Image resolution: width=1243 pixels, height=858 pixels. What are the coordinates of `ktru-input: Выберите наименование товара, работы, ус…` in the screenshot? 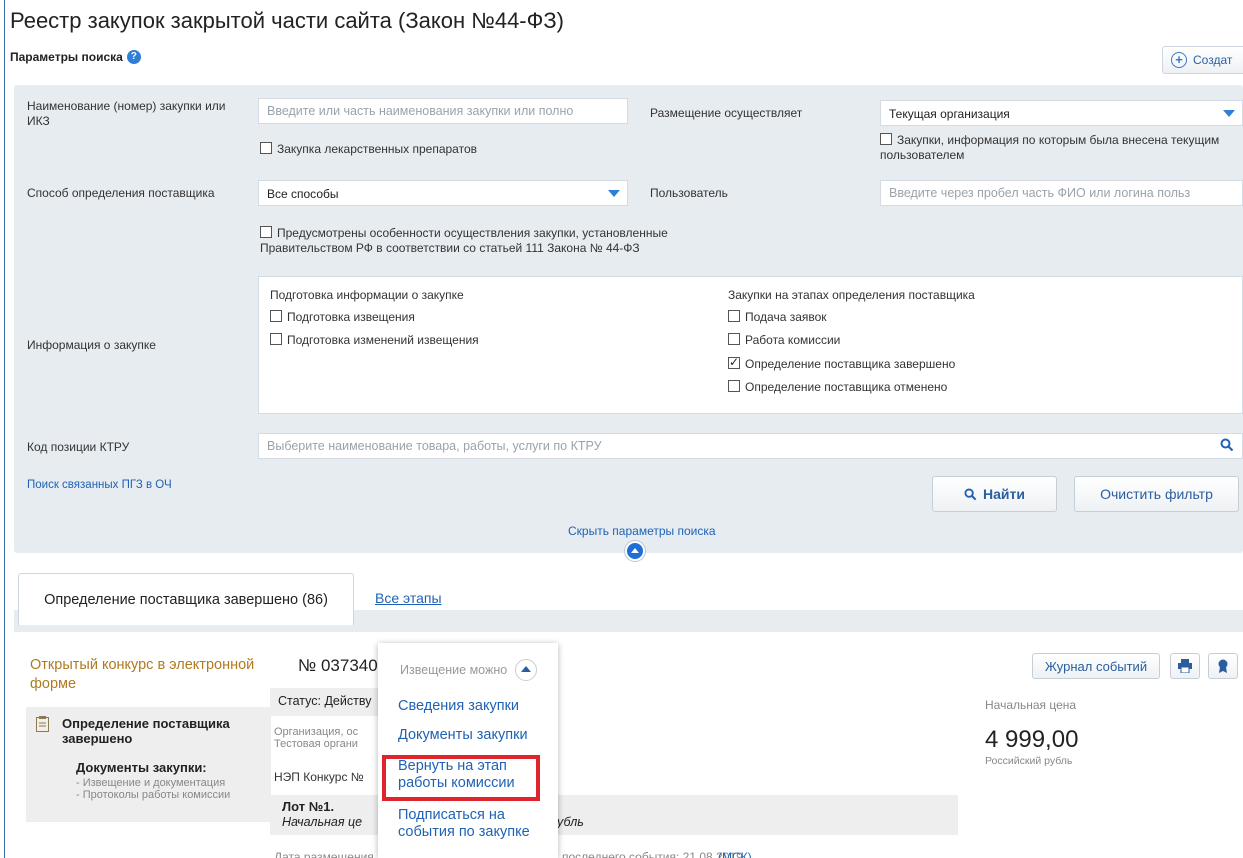 It's located at (750, 446).